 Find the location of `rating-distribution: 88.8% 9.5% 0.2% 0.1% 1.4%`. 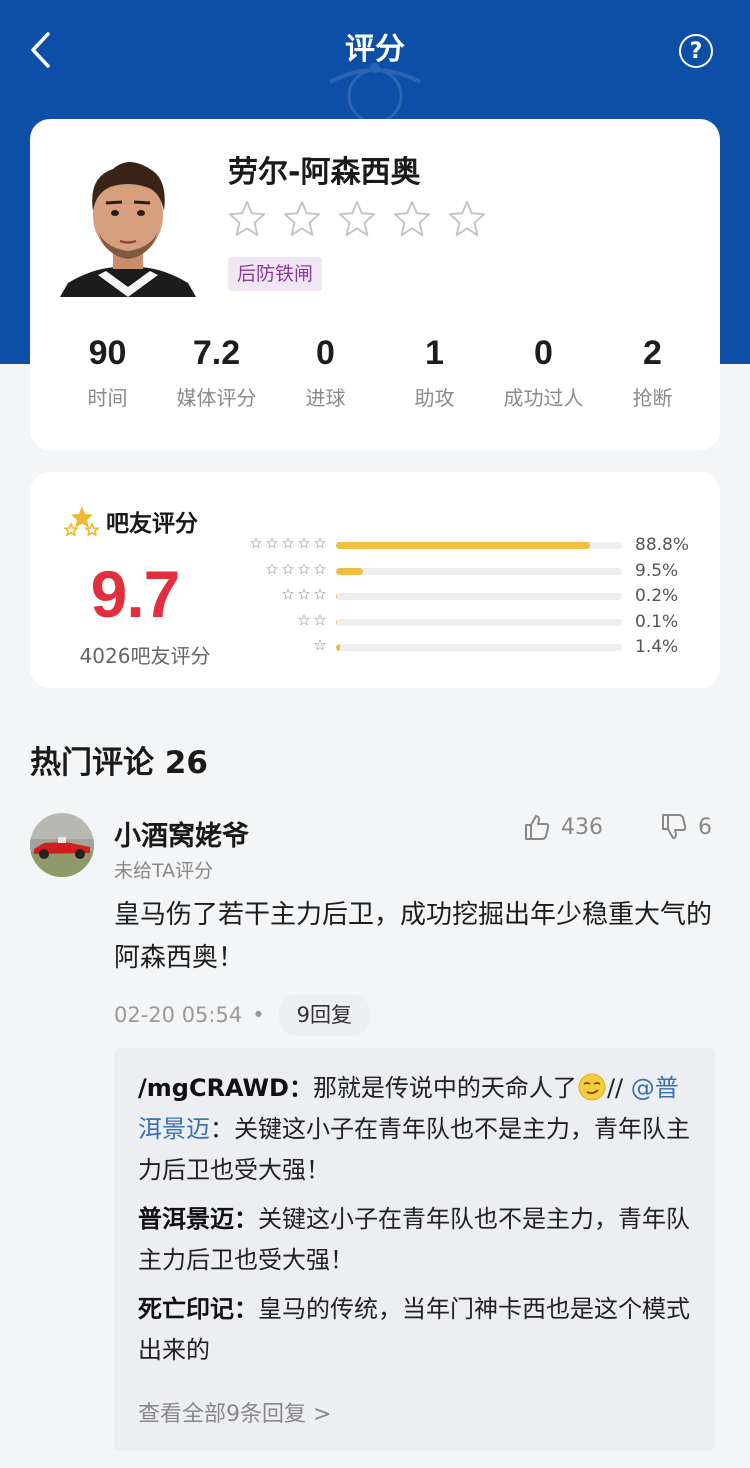

rating-distribution: 88.8% 9.5% 0.2% 0.1% 1.4% is located at coordinates (471, 598).